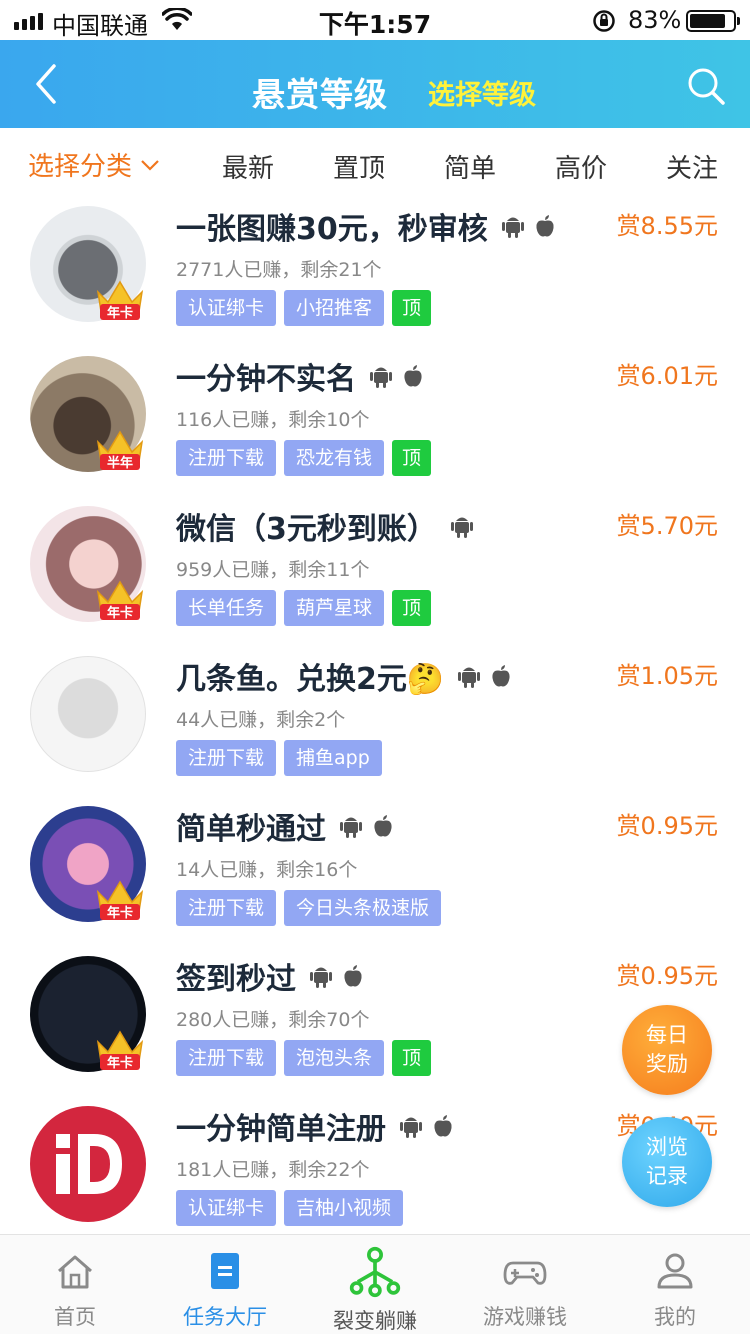 The height and width of the screenshot is (1334, 750). Describe the element at coordinates (80, 167) in the screenshot. I see `category-label: 选择分类` at that location.